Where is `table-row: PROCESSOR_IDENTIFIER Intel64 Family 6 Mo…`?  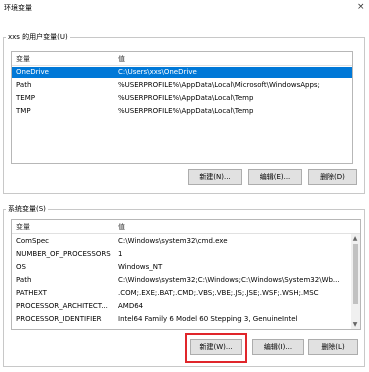
table-row: PROCESSOR_IDENTIFIER Intel64 Family 6 Mo… is located at coordinates (186, 319).